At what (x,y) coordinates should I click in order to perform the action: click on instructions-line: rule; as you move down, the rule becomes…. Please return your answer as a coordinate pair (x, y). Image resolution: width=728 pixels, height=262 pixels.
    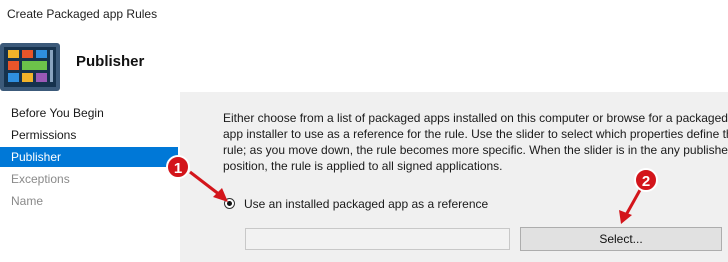
    Looking at the image, I should click on (475, 150).